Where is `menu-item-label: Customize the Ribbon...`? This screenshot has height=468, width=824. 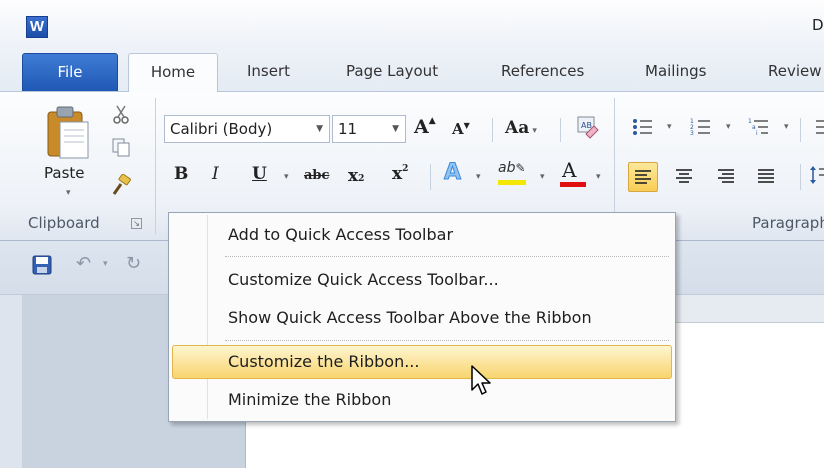
menu-item-label: Customize the Ribbon... is located at coordinates (324, 361).